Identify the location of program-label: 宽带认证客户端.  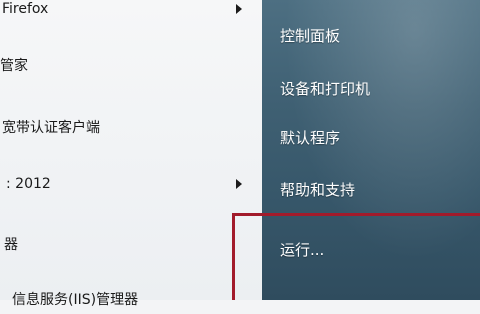
(51, 128).